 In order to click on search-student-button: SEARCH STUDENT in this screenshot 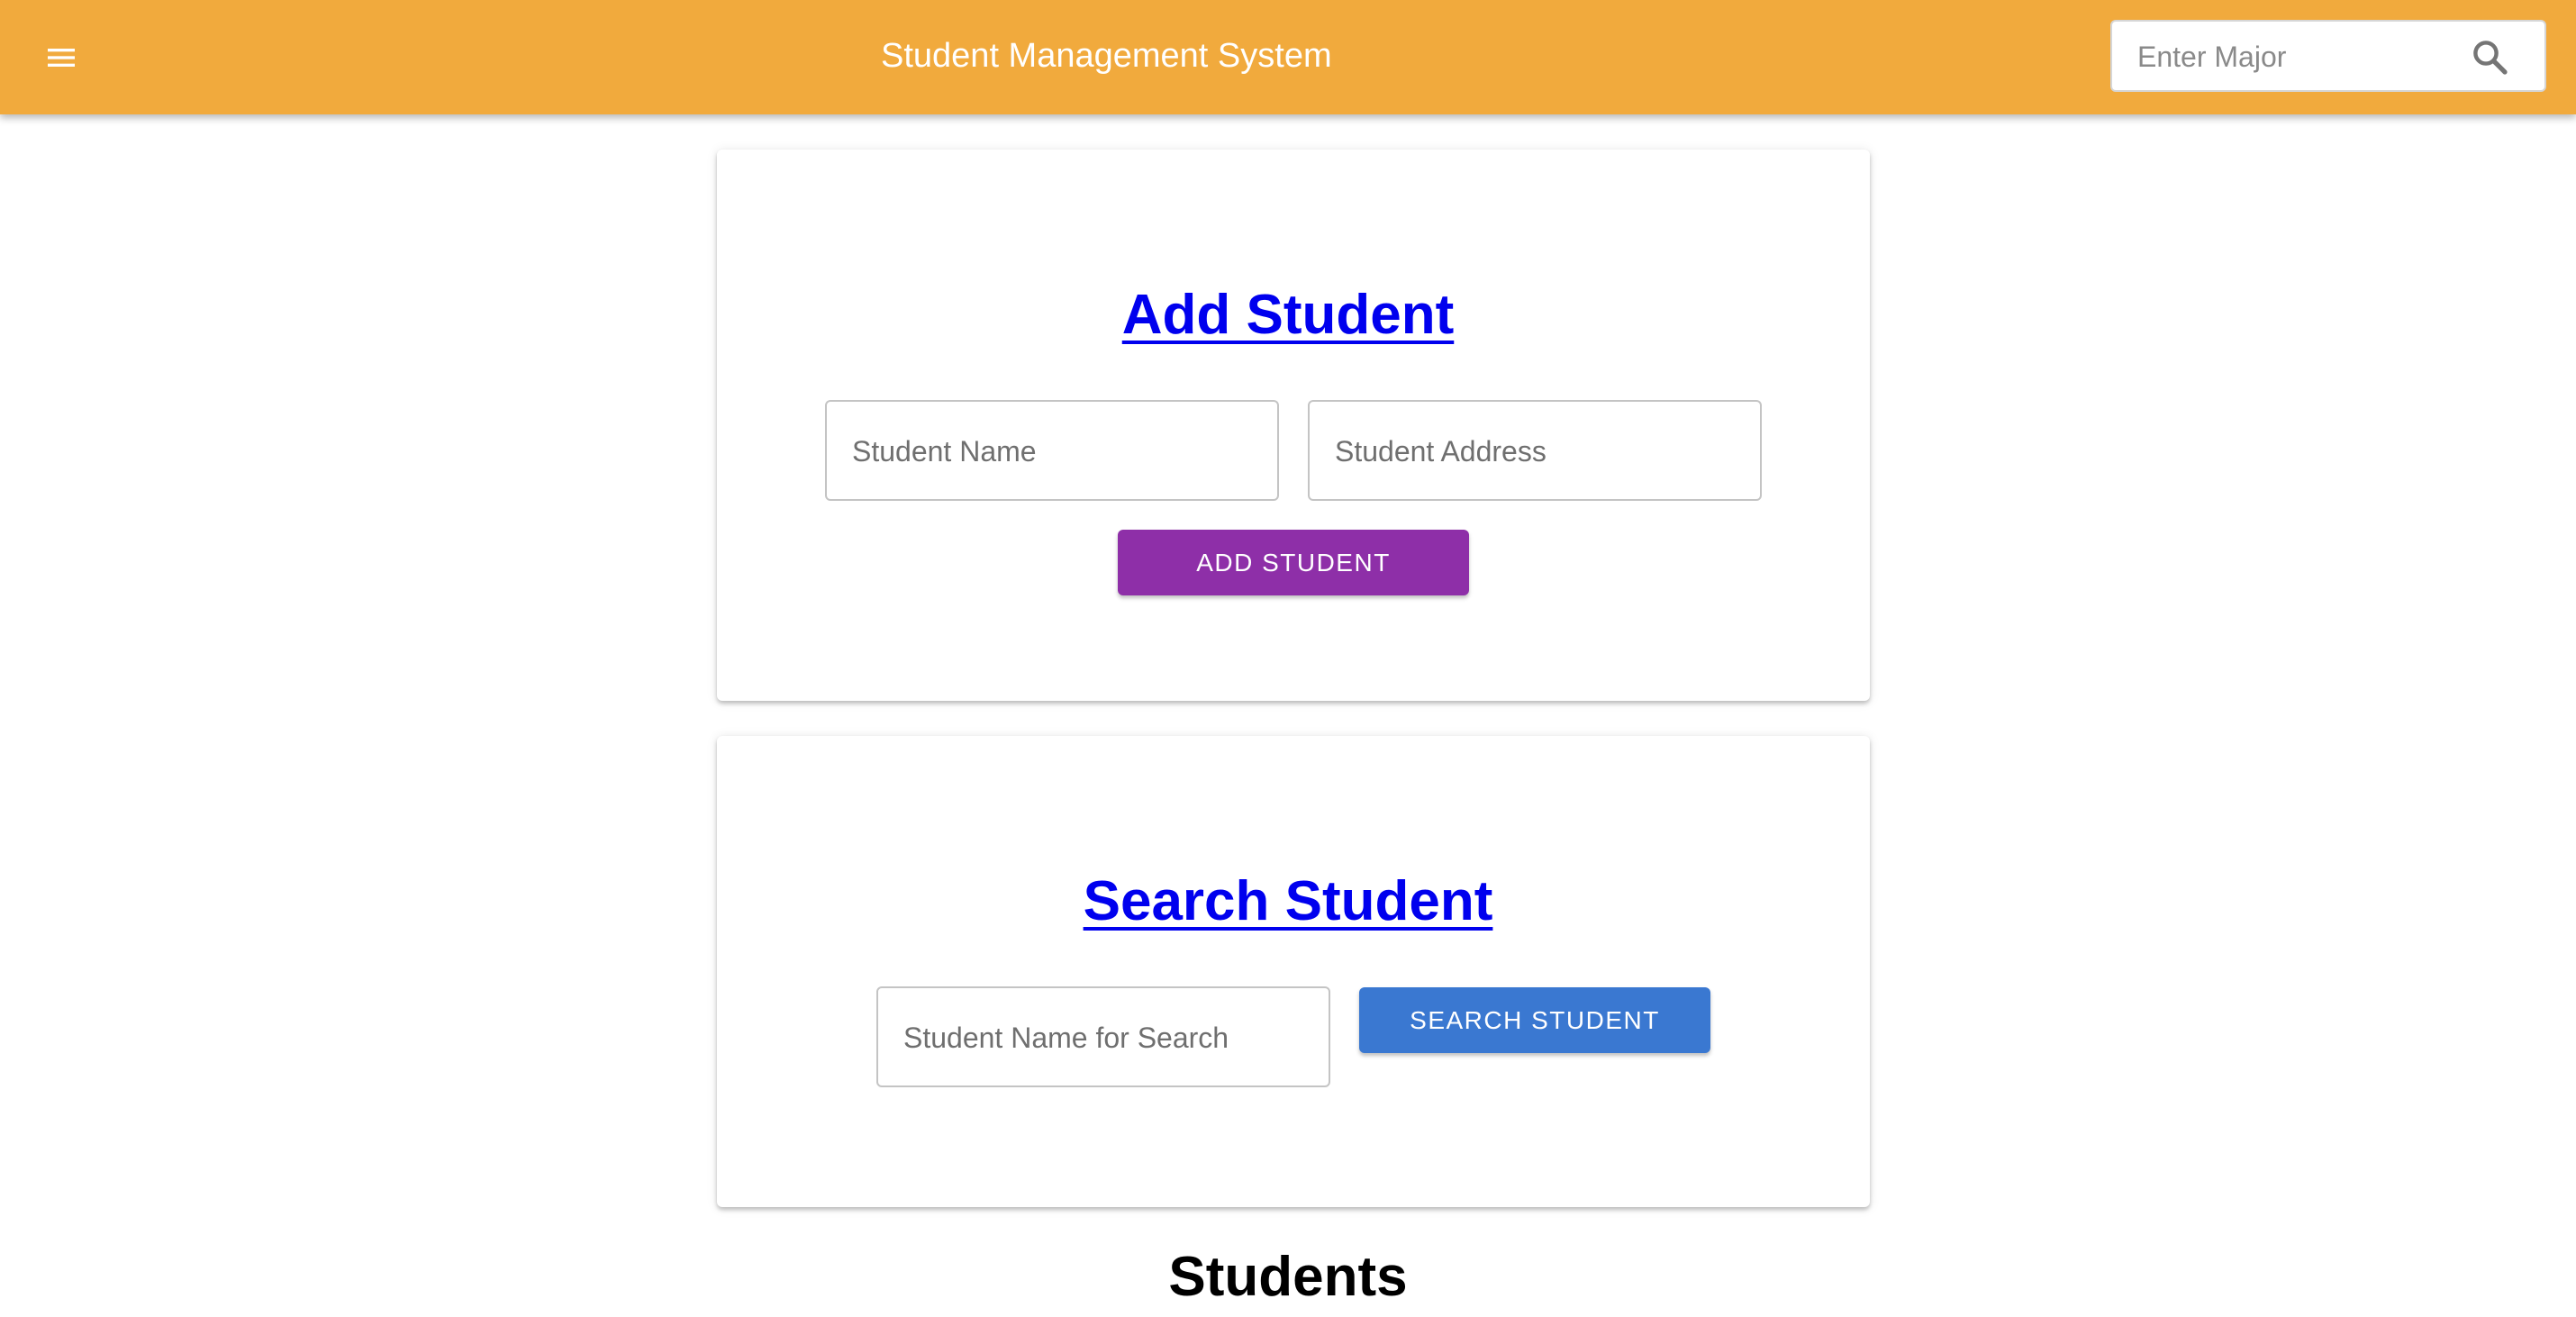, I will do `click(1534, 1020)`.